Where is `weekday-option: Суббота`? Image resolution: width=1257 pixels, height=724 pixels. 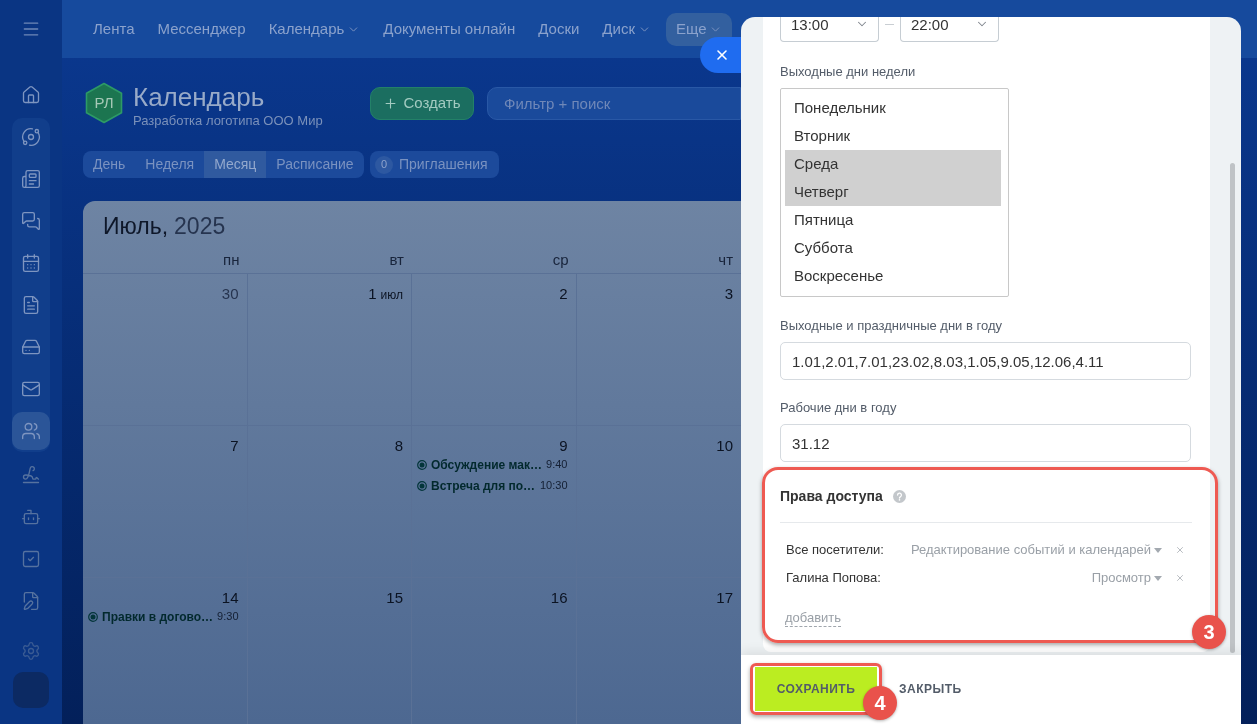
weekday-option: Суббота is located at coordinates (893, 248).